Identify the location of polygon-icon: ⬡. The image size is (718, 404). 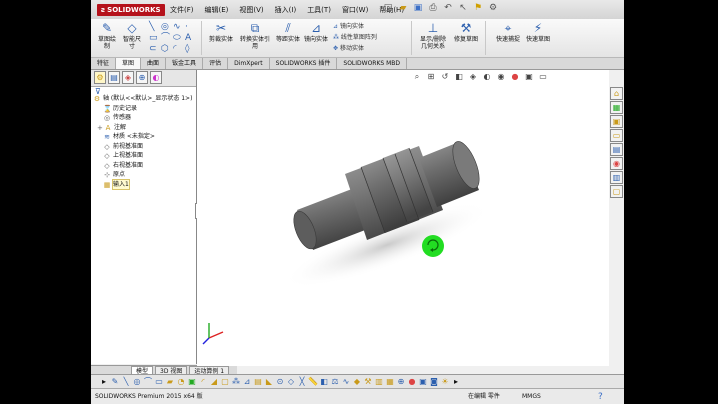
(165, 49).